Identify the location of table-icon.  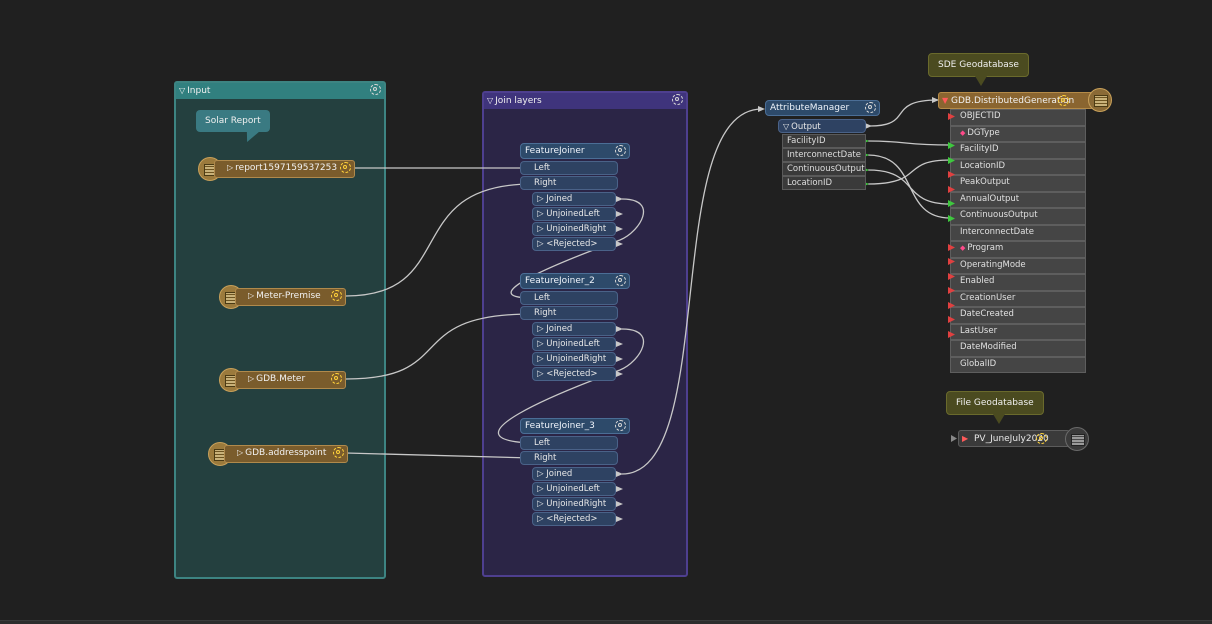
(1077, 439).